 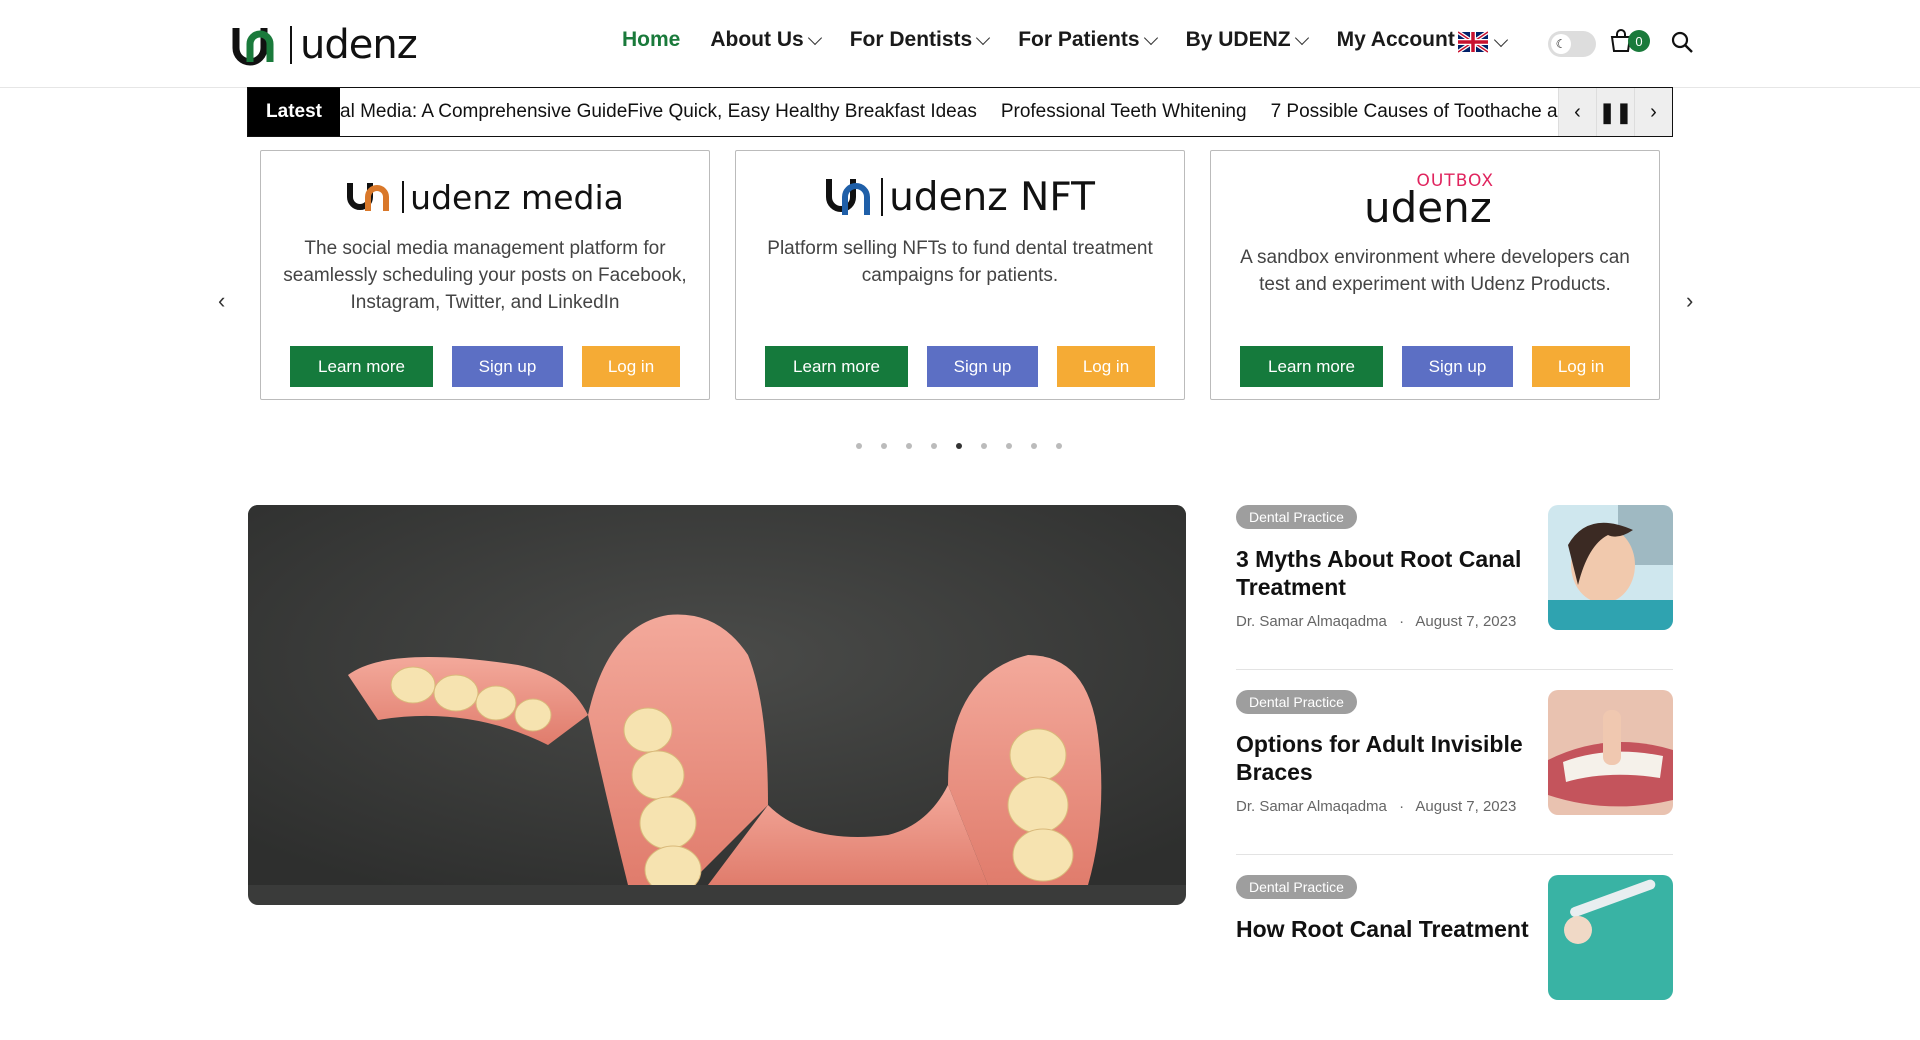 I want to click on udenz-nft-logo: udenz NFT, so click(x=960, y=197).